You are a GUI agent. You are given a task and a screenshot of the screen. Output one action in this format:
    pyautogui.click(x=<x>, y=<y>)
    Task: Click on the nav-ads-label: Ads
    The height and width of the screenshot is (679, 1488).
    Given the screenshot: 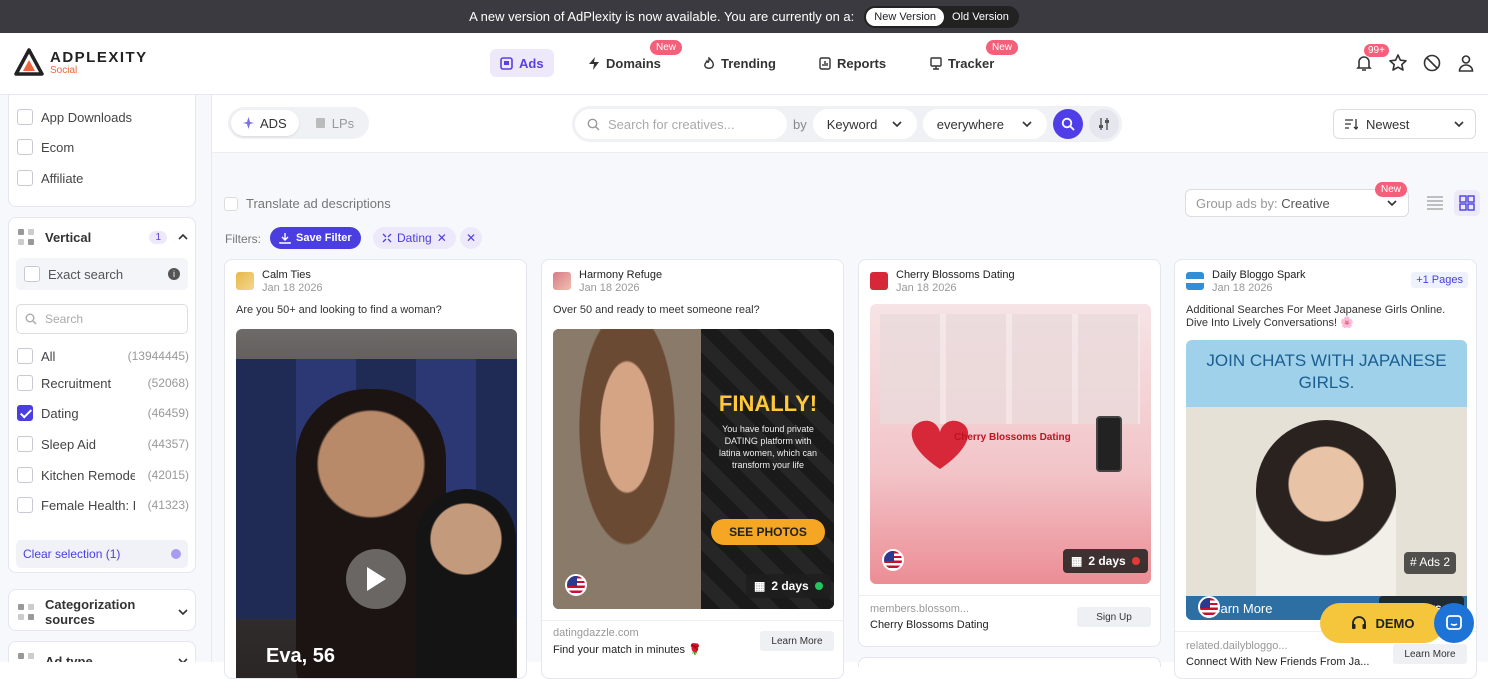 What is the action you would take?
    pyautogui.click(x=531, y=63)
    